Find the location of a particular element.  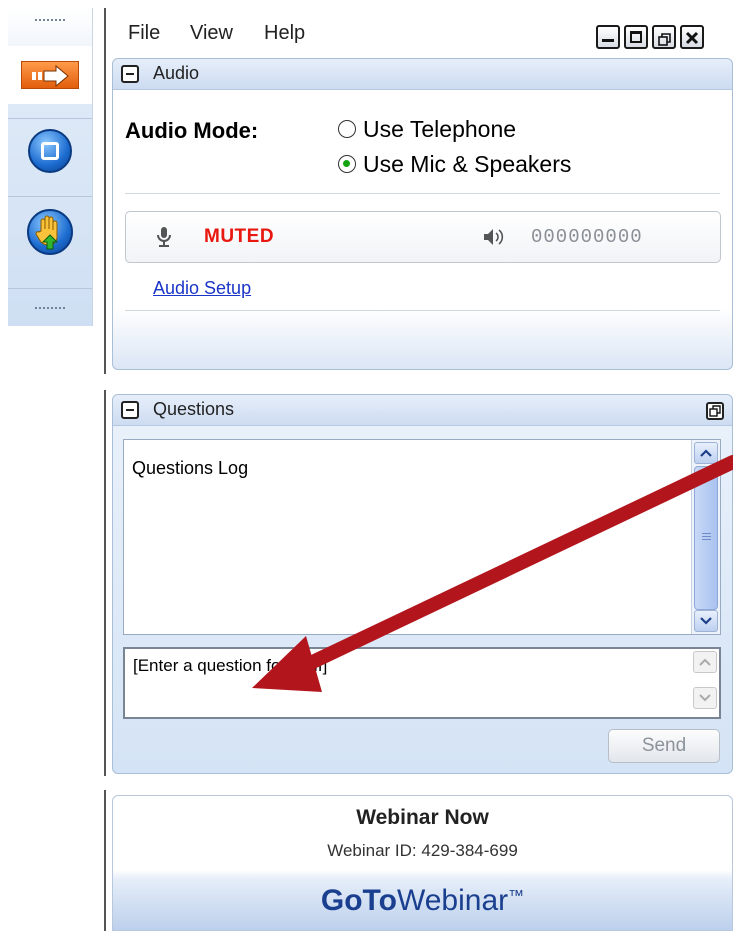

menu-bar: File View Help is located at coordinates (421, 34).